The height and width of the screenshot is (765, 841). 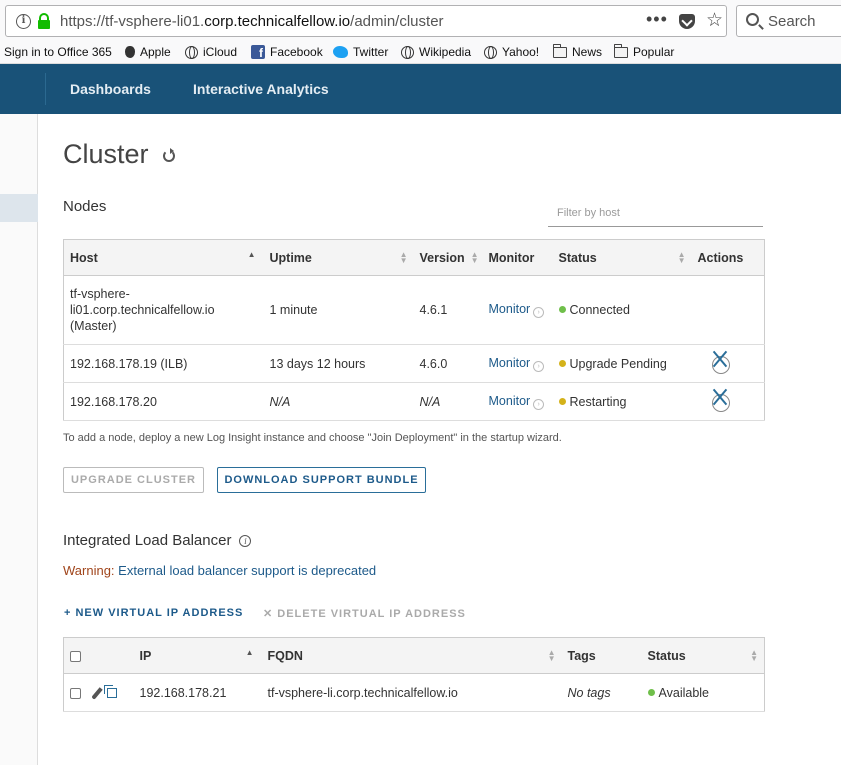 I want to click on twitter-icon, so click(x=340, y=52).